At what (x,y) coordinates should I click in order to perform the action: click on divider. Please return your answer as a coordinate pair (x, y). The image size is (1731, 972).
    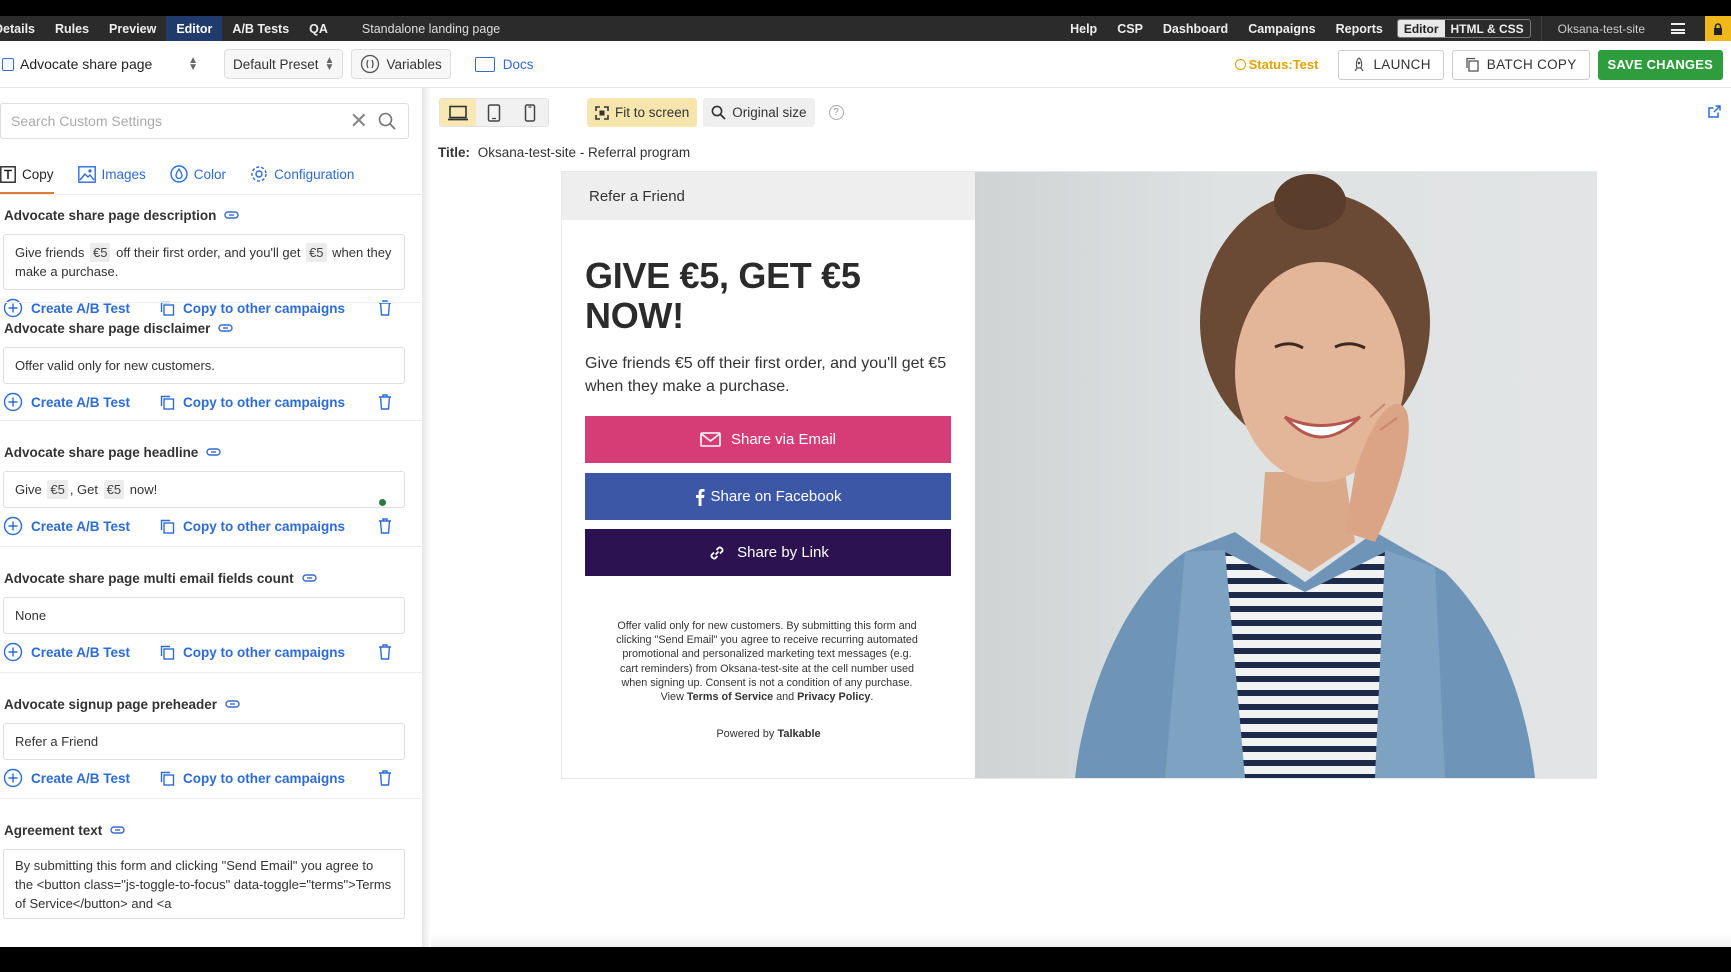
    Looking at the image, I should click on (211, 194).